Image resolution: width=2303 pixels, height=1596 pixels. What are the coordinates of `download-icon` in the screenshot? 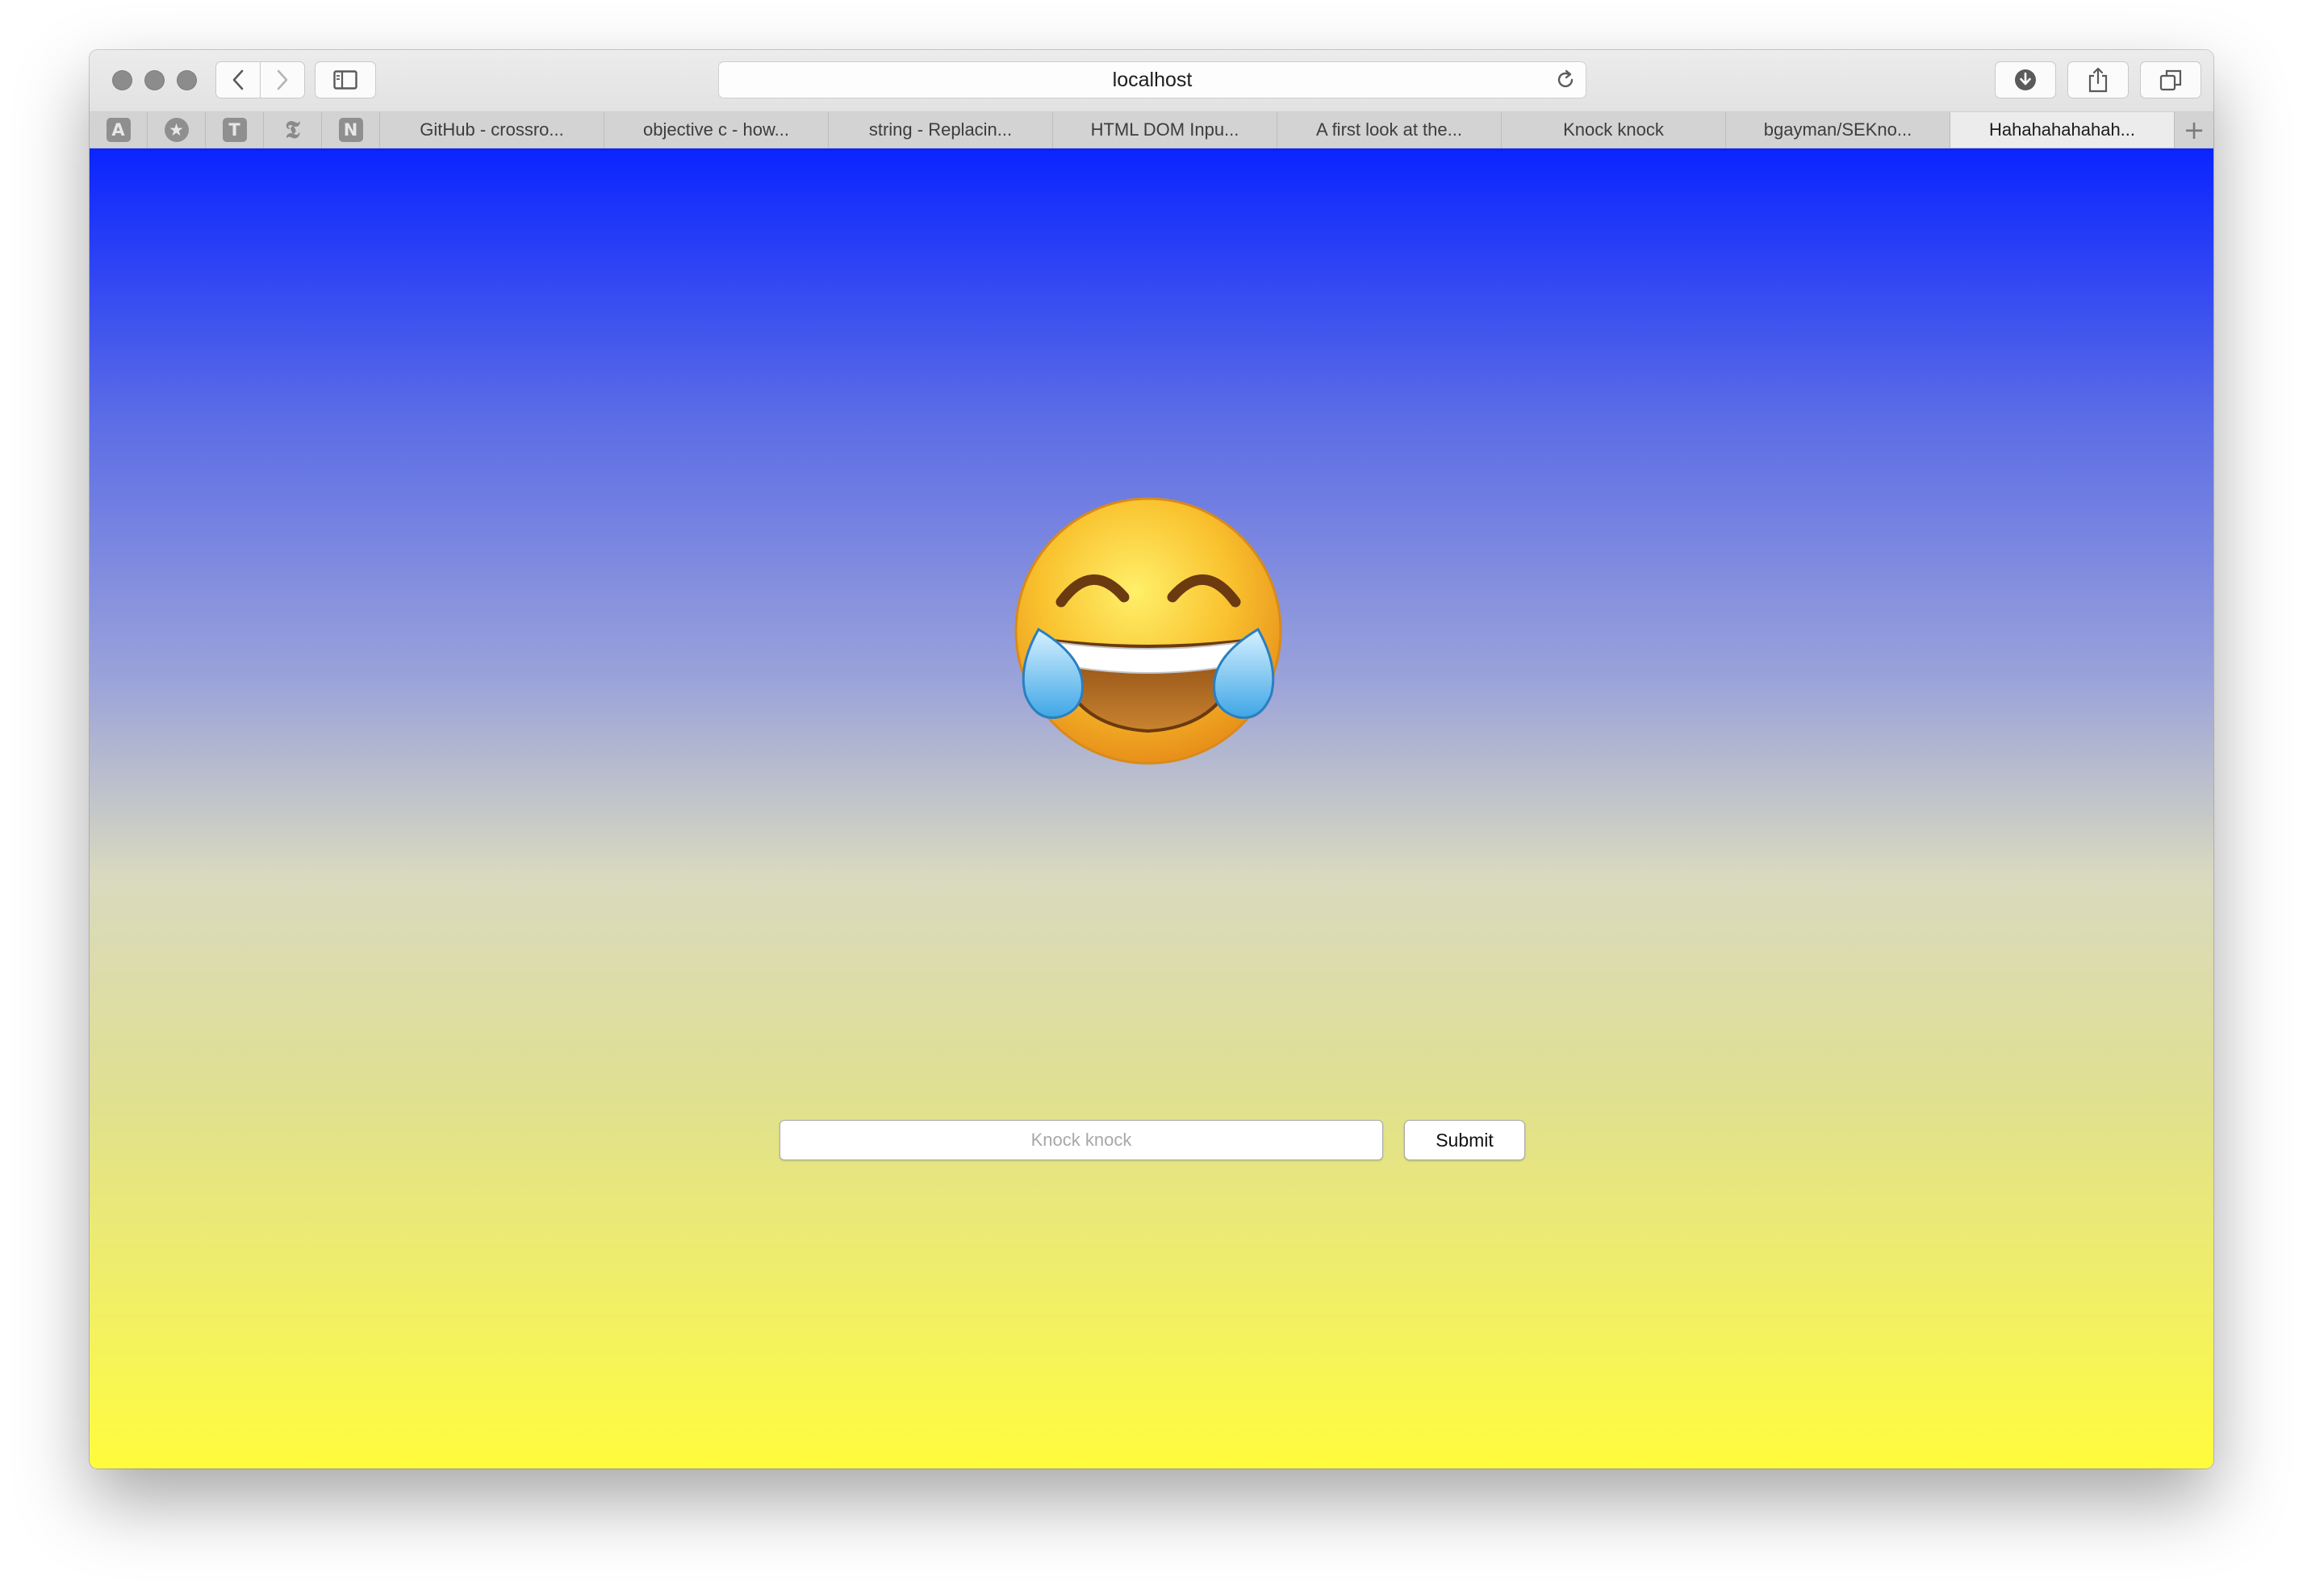 It's located at (2026, 79).